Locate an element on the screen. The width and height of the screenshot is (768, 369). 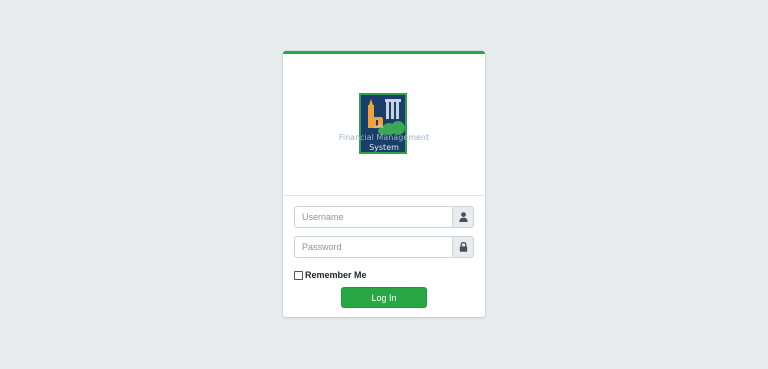
password-addon is located at coordinates (463, 247).